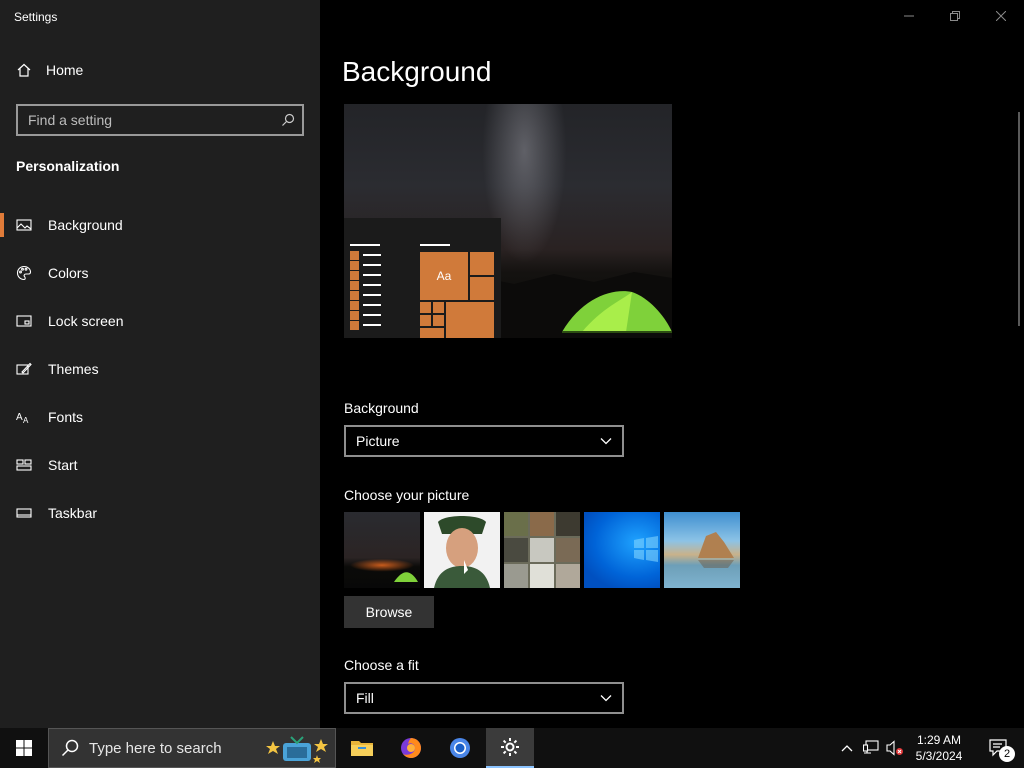 This screenshot has width=1024, height=768. I want to click on network-icon, so click(871, 747).